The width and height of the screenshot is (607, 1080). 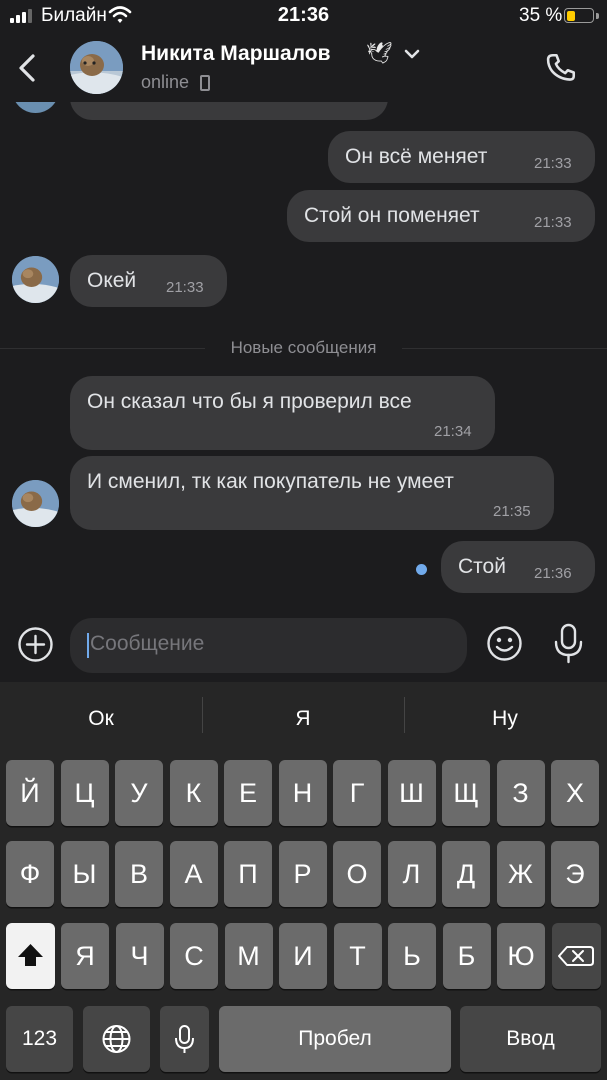 I want to click on letter-key-label: Щ, so click(x=466, y=793).